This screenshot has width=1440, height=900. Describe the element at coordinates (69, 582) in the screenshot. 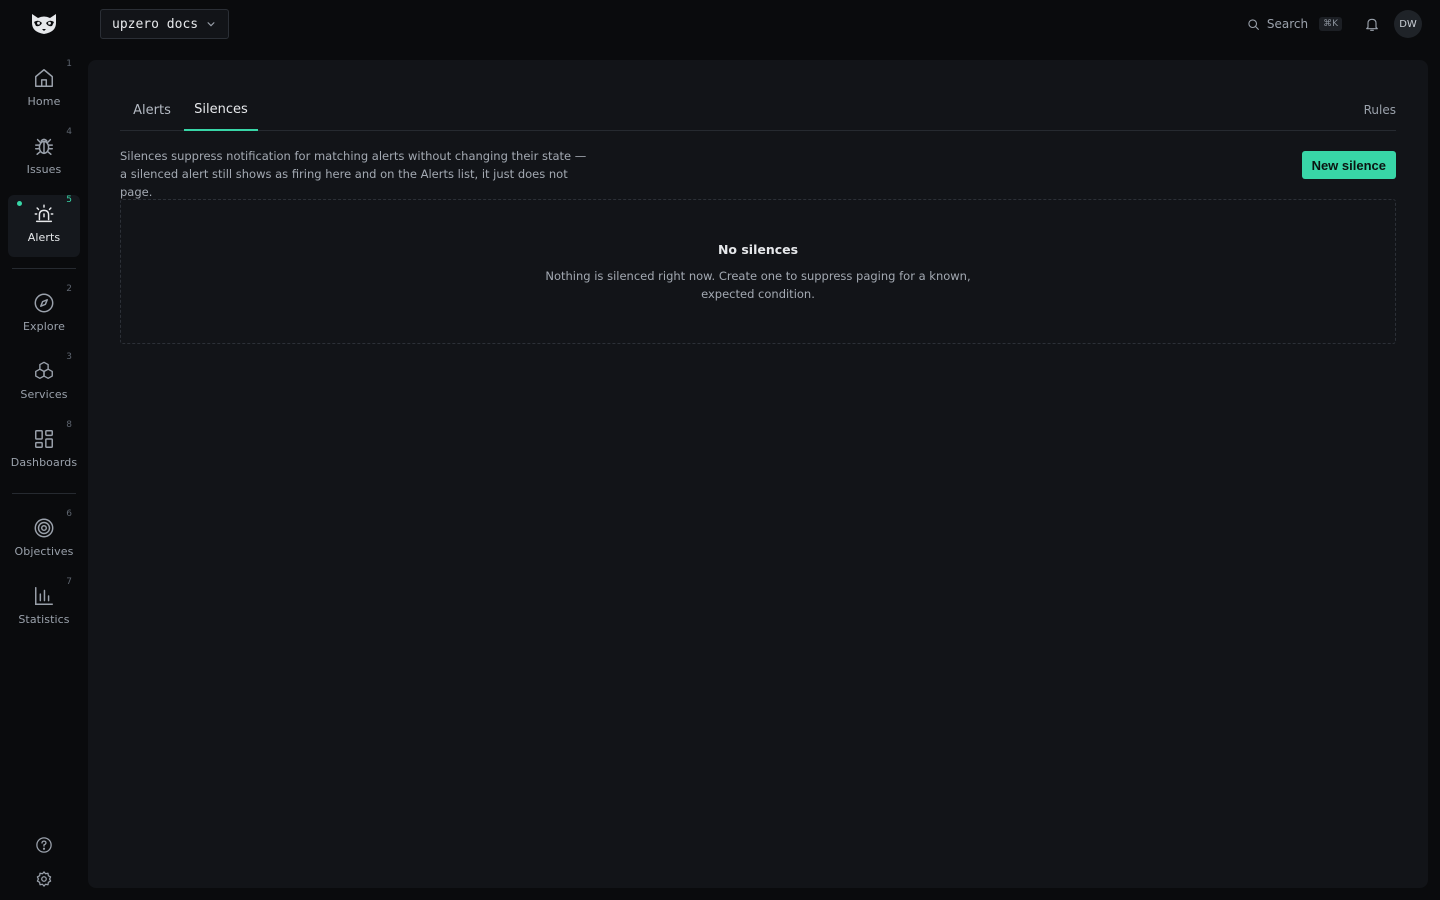

I see `sidebar-item-shortcut: 7` at that location.